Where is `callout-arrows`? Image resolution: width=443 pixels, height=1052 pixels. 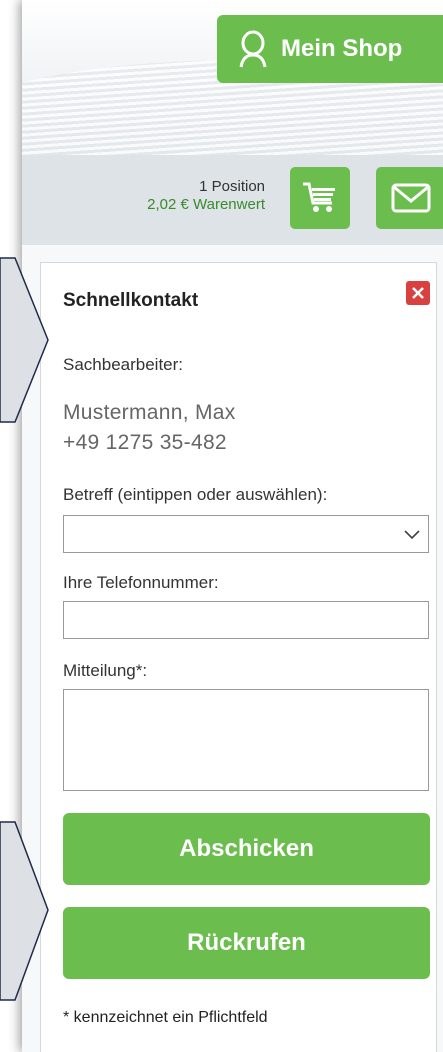 callout-arrows is located at coordinates (24, 629).